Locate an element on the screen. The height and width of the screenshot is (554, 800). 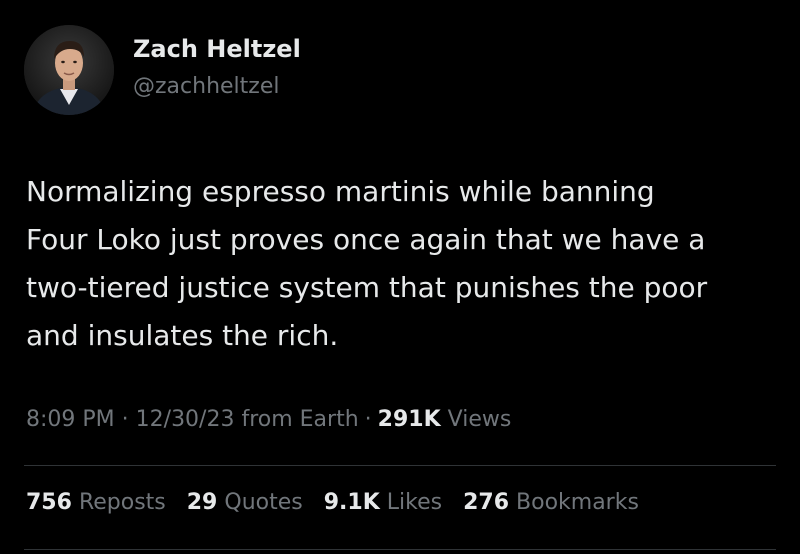
user-handle: @zachheltzel is located at coordinates (206, 86).